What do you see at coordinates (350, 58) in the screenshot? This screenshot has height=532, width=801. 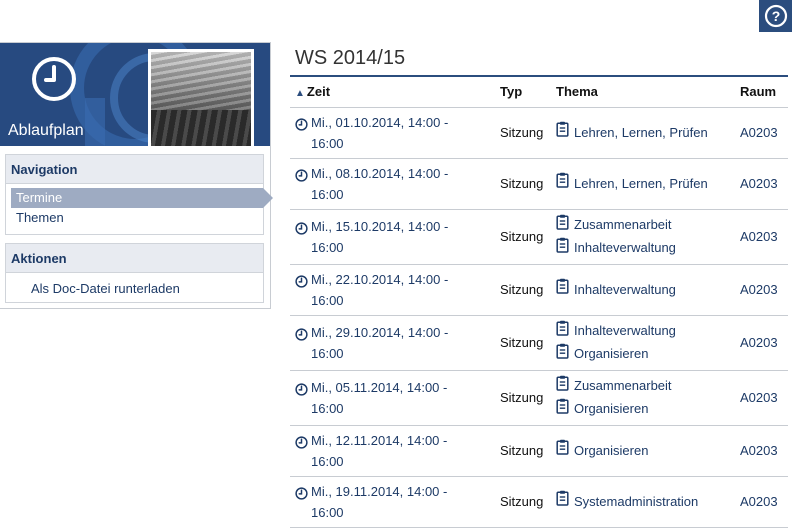 I see `page-title: WS 2014/15` at bounding box center [350, 58].